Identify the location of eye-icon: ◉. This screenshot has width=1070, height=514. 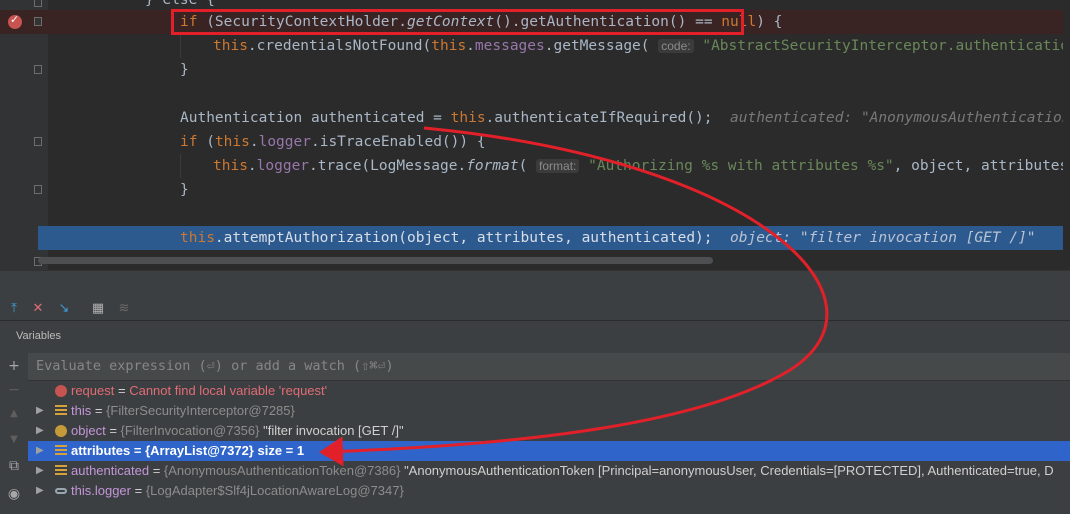
(14, 494).